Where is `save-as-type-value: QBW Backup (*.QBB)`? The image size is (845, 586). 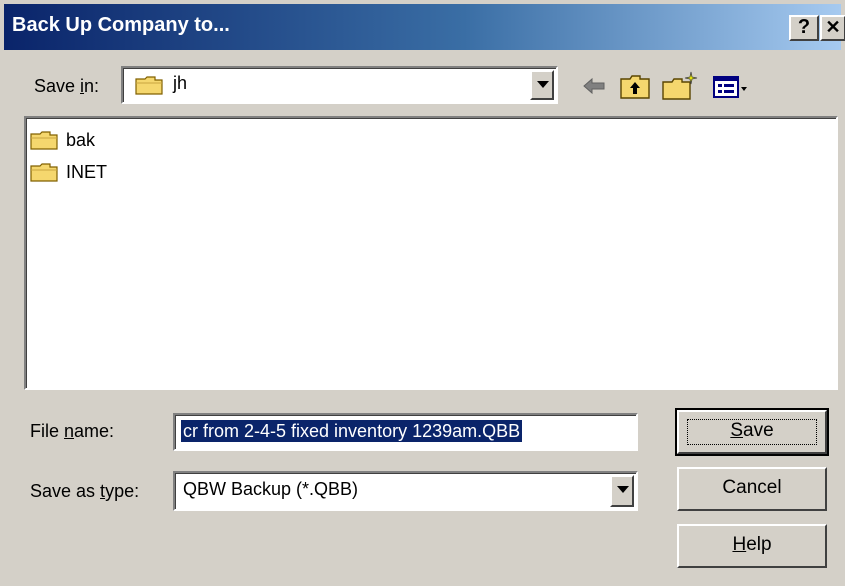 save-as-type-value: QBW Backup (*.QBB) is located at coordinates (271, 489).